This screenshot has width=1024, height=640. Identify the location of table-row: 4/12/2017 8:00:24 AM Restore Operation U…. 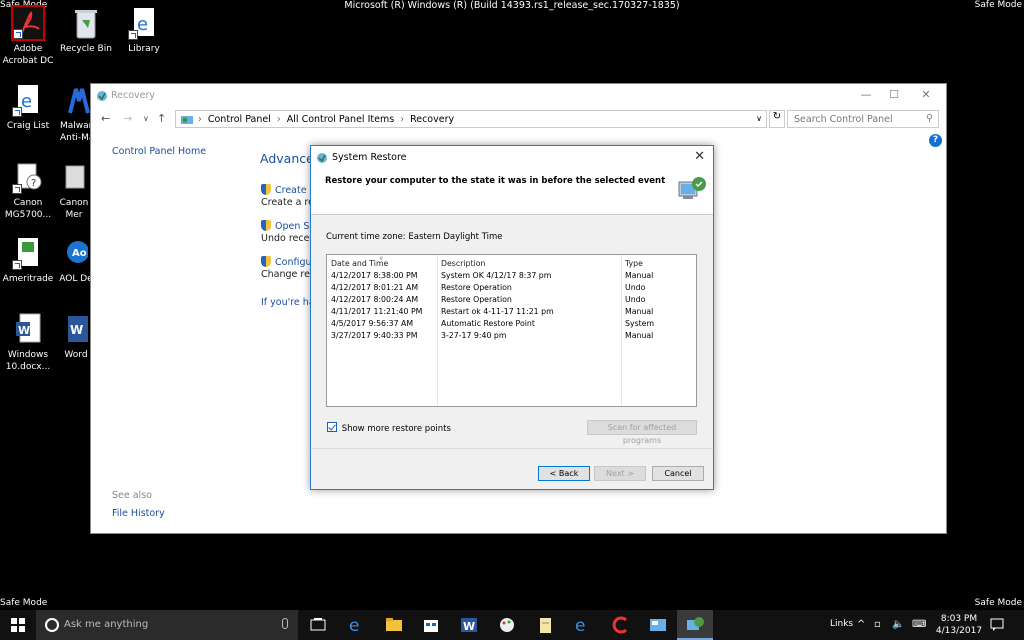
(511, 300).